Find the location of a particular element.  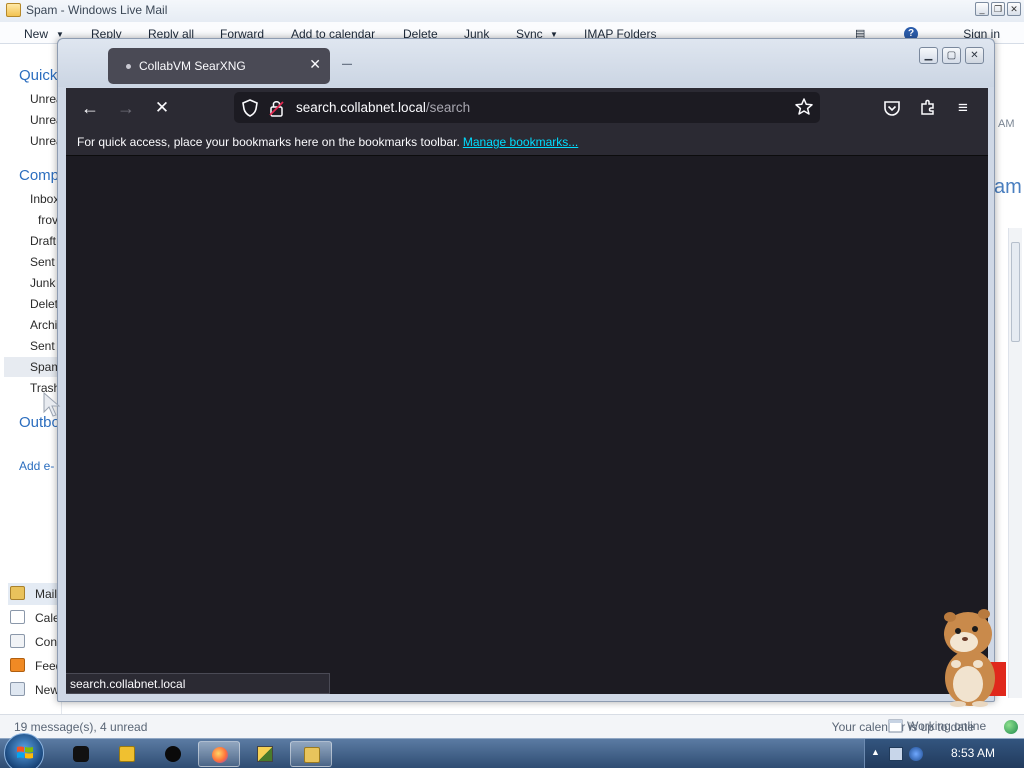

bookmark-star-icon is located at coordinates (804, 107).